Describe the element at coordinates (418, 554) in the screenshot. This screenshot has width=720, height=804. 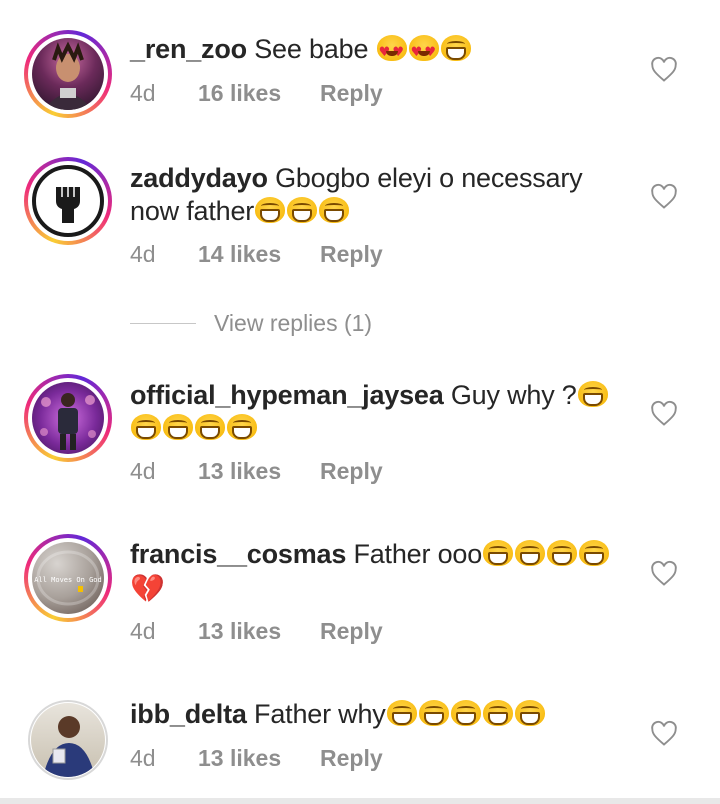
I see `comment-body: Father ooo` at that location.